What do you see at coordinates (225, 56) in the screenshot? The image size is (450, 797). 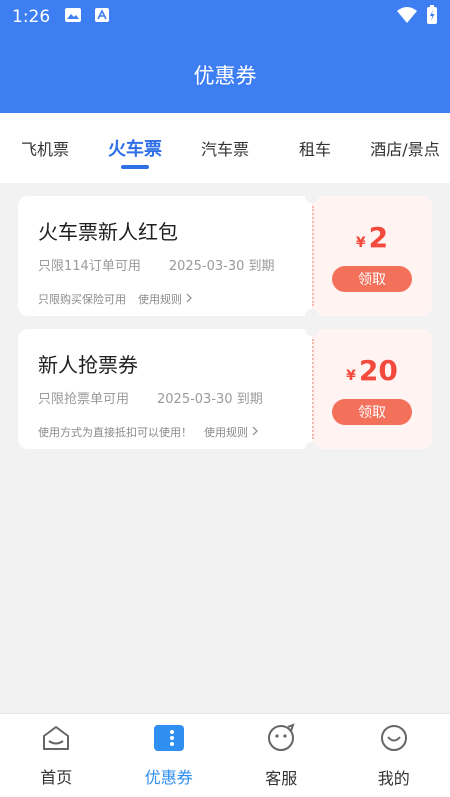 I see `header: 1:26 优惠券` at bounding box center [225, 56].